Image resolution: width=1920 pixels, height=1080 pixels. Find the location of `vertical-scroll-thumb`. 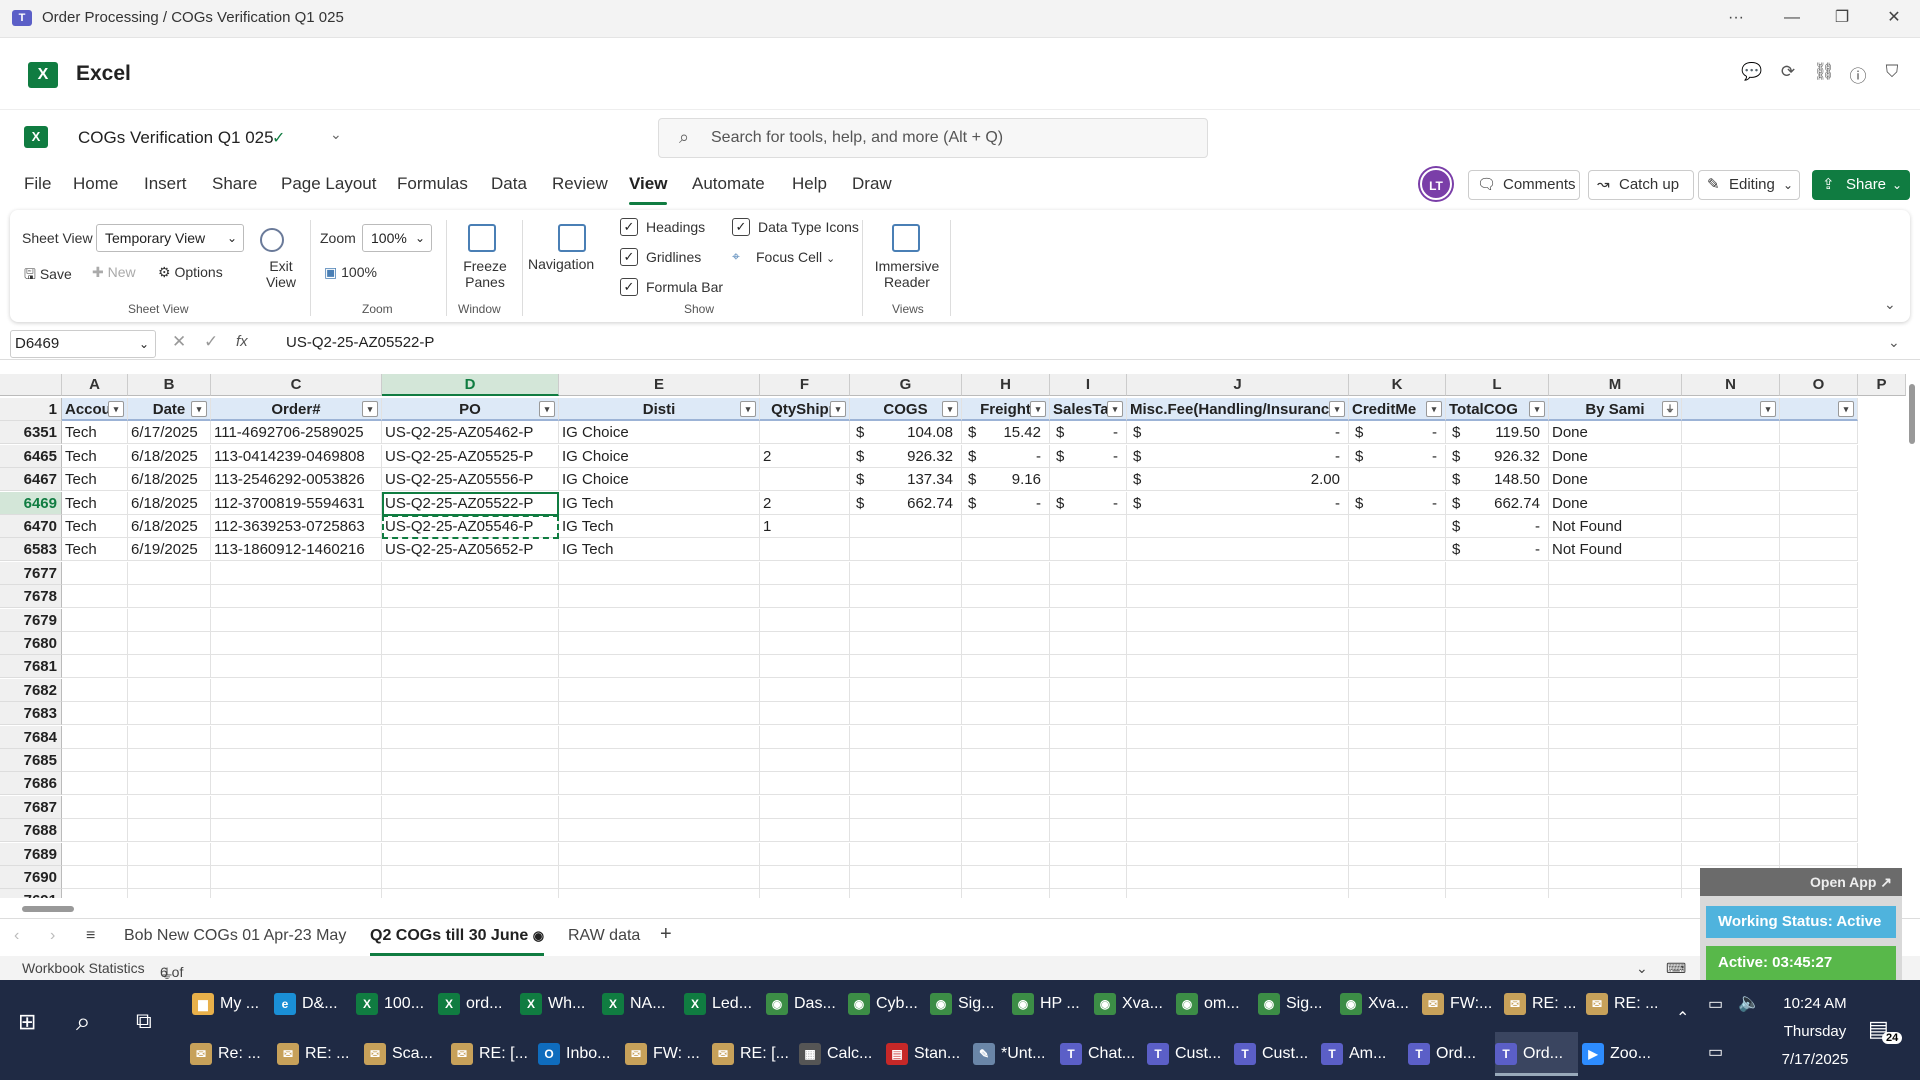

vertical-scroll-thumb is located at coordinates (1912, 414).